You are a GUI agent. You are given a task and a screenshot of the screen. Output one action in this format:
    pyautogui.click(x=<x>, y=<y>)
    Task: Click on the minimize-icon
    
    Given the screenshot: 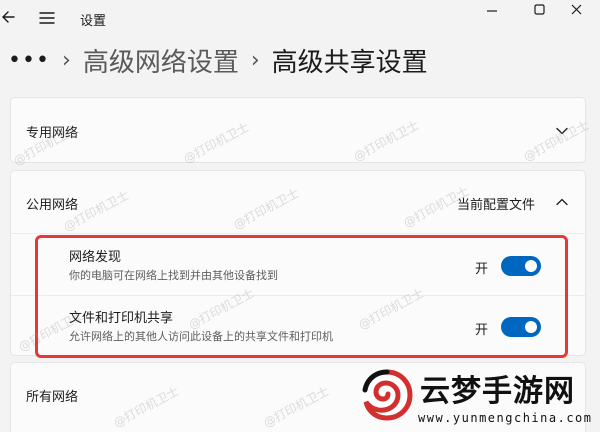 What is the action you would take?
    pyautogui.click(x=492, y=11)
    